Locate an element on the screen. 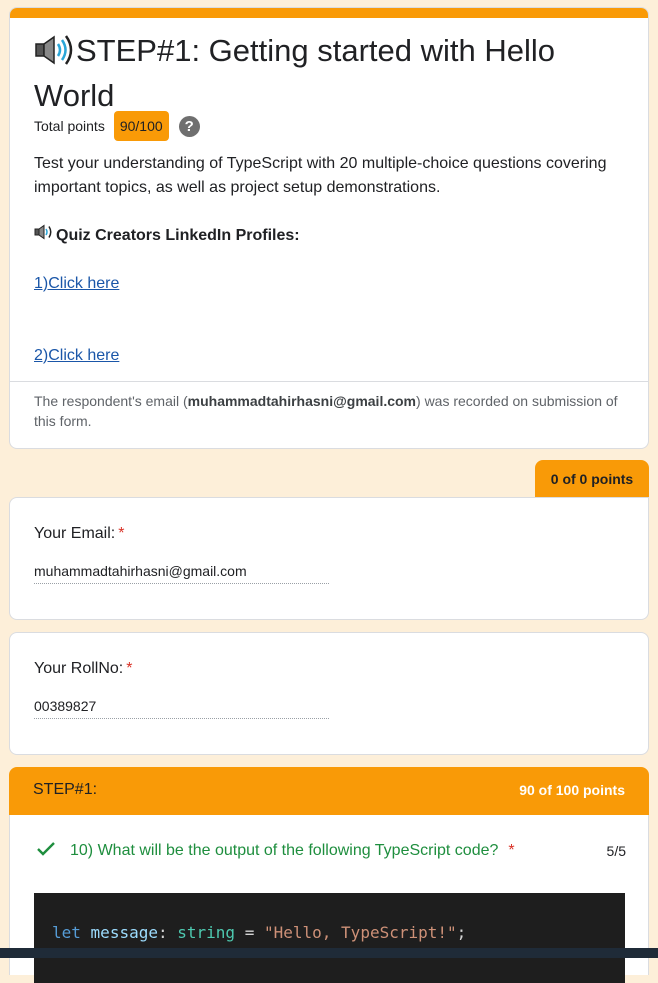 This screenshot has height=983, width=658. email-label-text: Your Email: is located at coordinates (75, 533).